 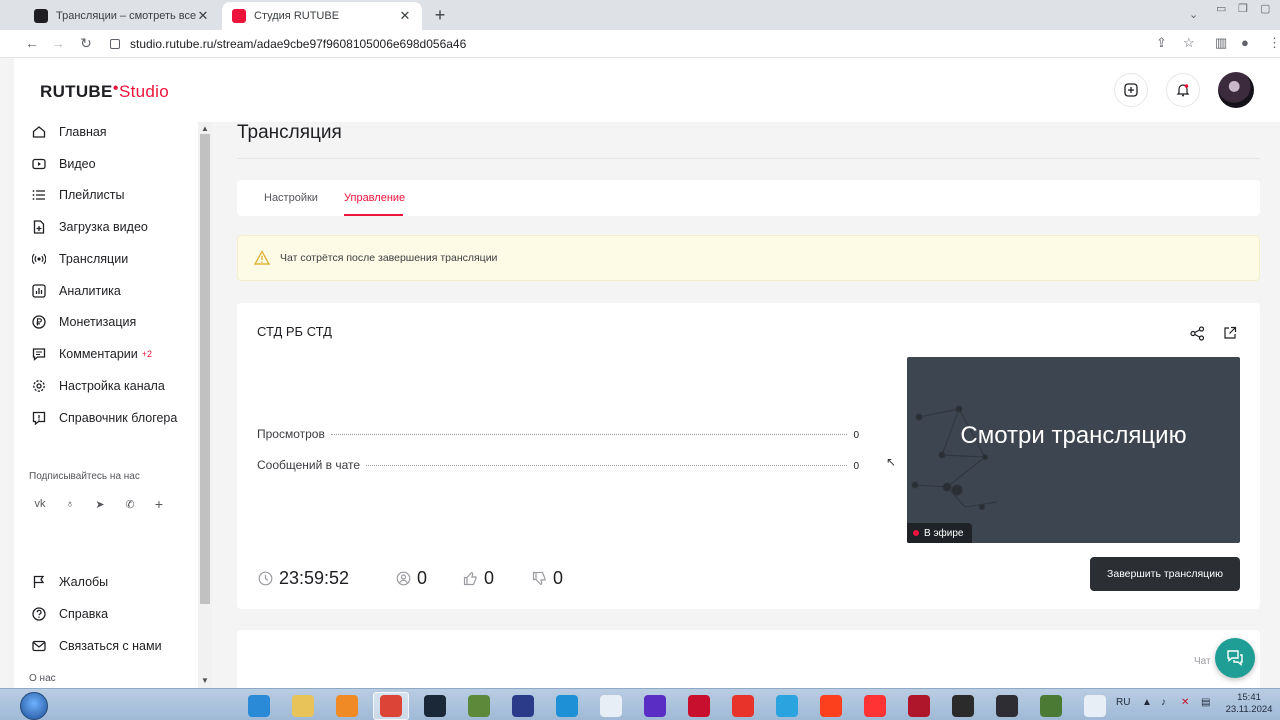 What do you see at coordinates (1183, 90) in the screenshot?
I see `notifications-button` at bounding box center [1183, 90].